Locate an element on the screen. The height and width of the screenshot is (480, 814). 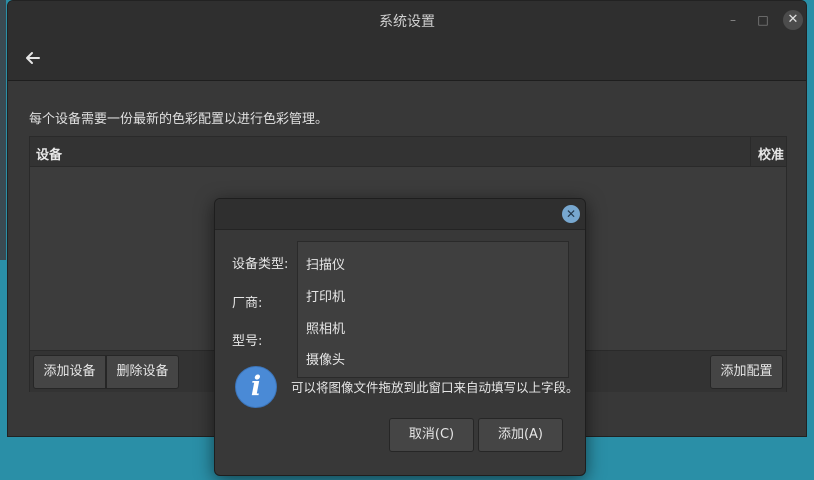
close-icon: ✕ is located at coordinates (571, 214).